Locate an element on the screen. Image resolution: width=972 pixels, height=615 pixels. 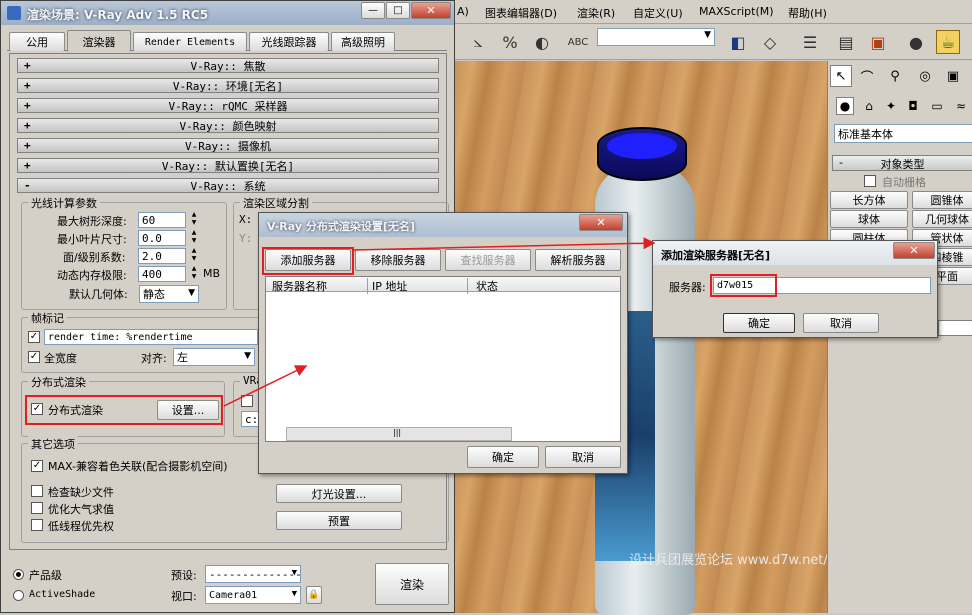
arrow-to-add-dialog is located at coordinates (504, 244).